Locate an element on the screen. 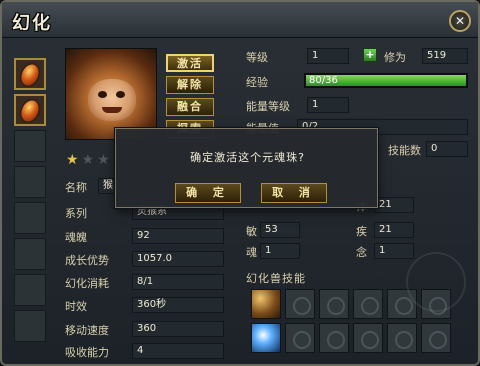 This screenshot has height=366, width=480. confirm-dialog: 确定激活这个元魂珠? 确 定 取 消 is located at coordinates (246, 168).